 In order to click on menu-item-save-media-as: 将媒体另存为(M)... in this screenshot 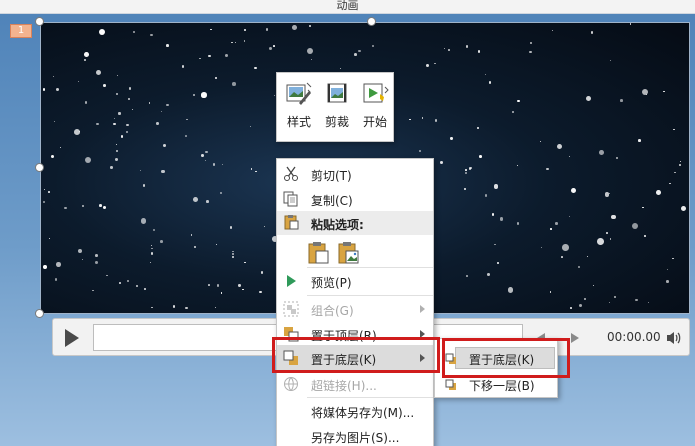, I will do `click(355, 411)`.